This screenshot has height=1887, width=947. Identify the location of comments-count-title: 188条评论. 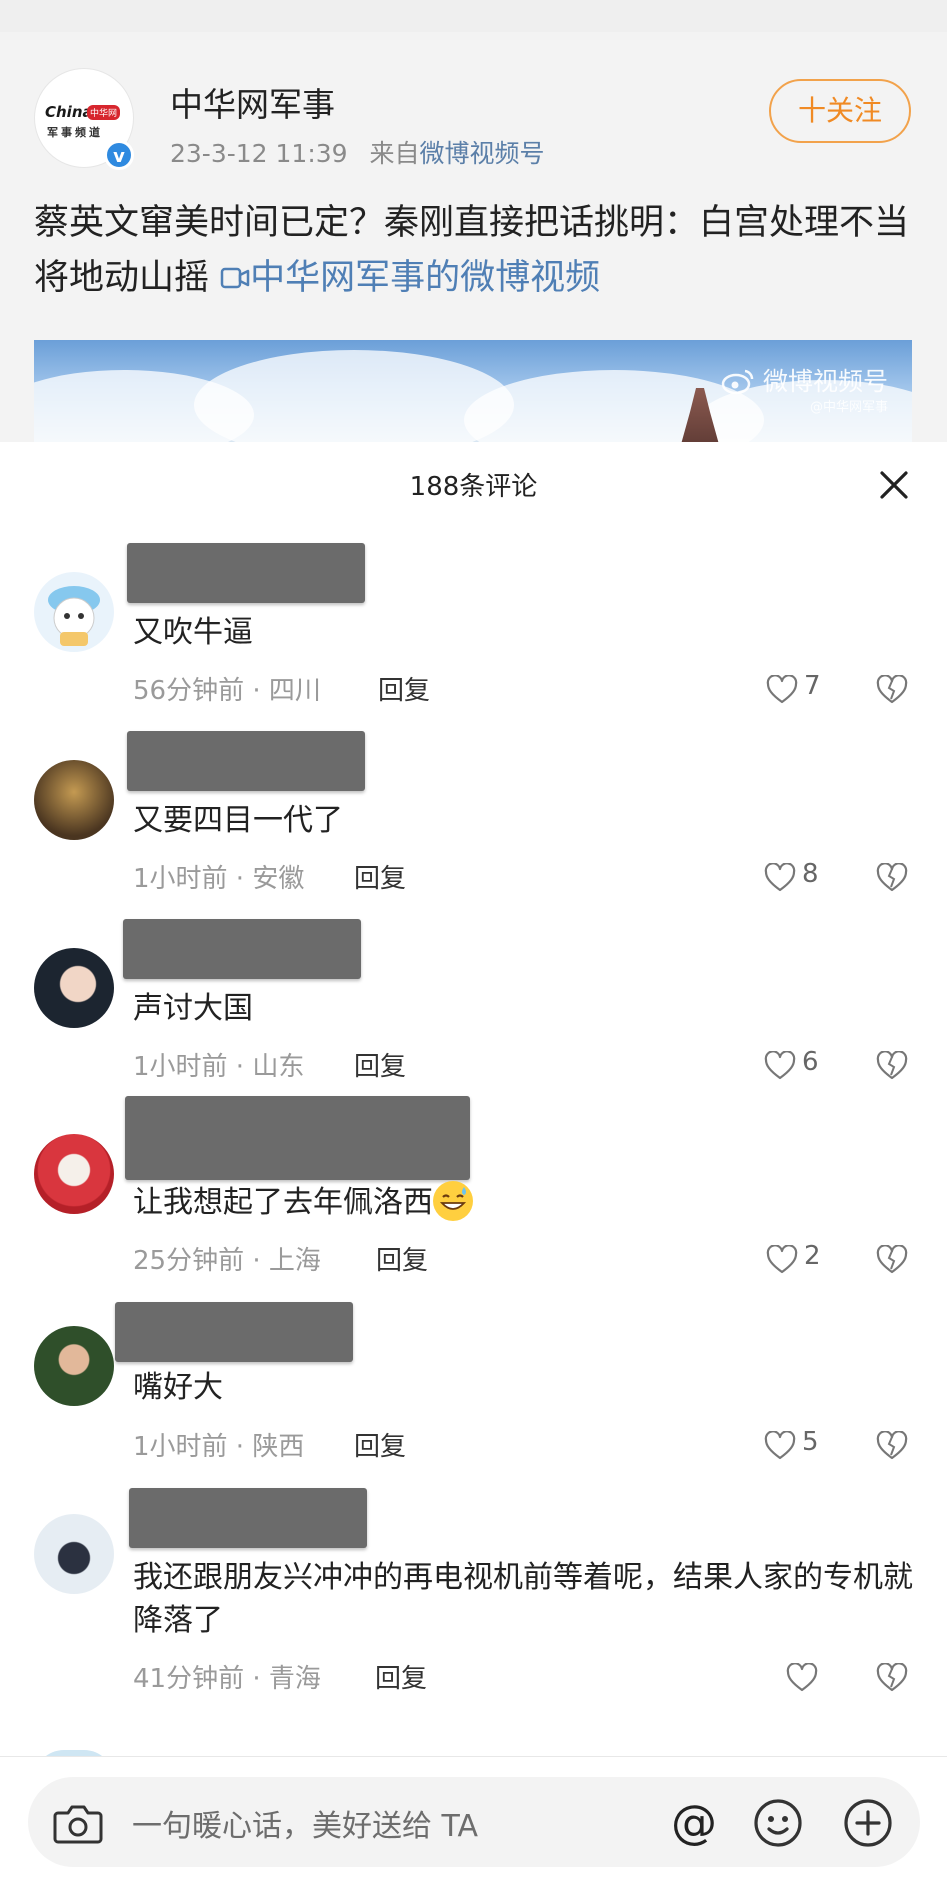
(473, 487).